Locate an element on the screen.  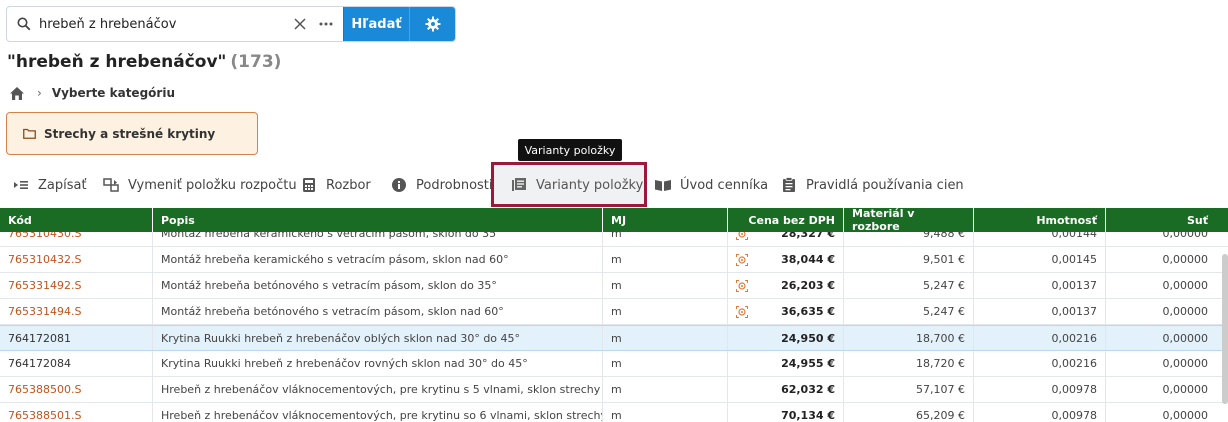
page-title: "hrebeň z hrebenáčov" (173) is located at coordinates (144, 62).